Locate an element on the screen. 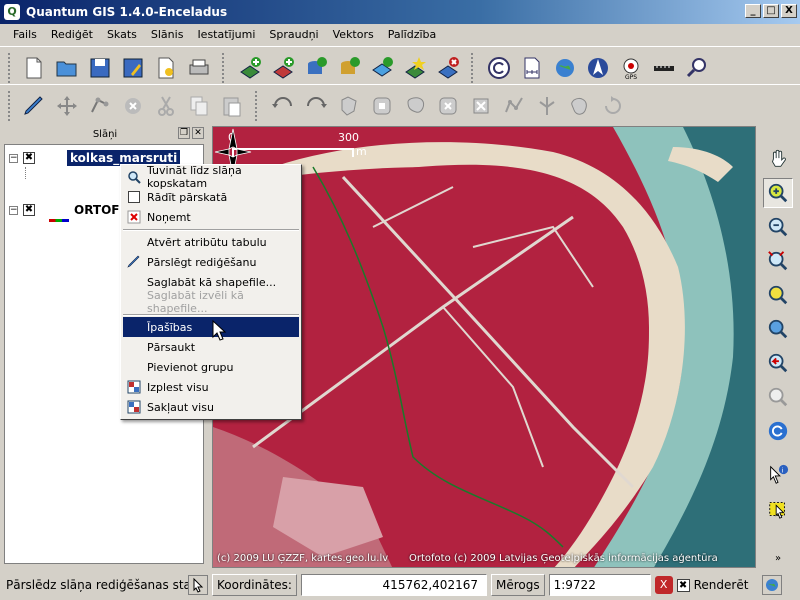 The width and height of the screenshot is (800, 600). close-button: X is located at coordinates (789, 11).